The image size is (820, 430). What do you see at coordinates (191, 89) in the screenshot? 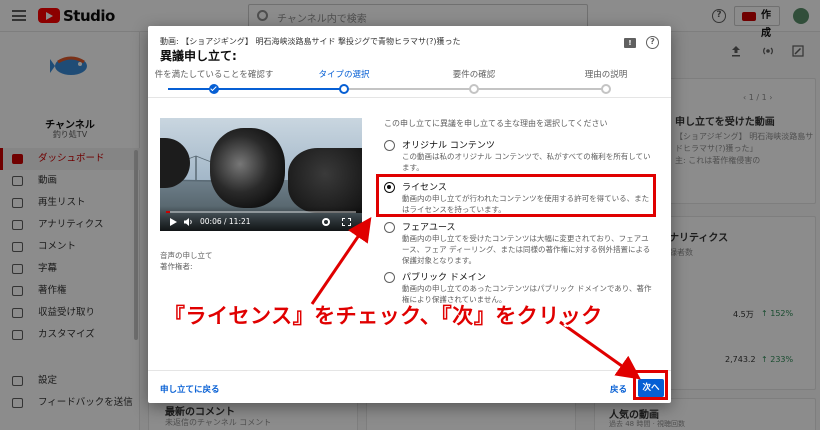
I see `step-line-lead` at bounding box center [191, 89].